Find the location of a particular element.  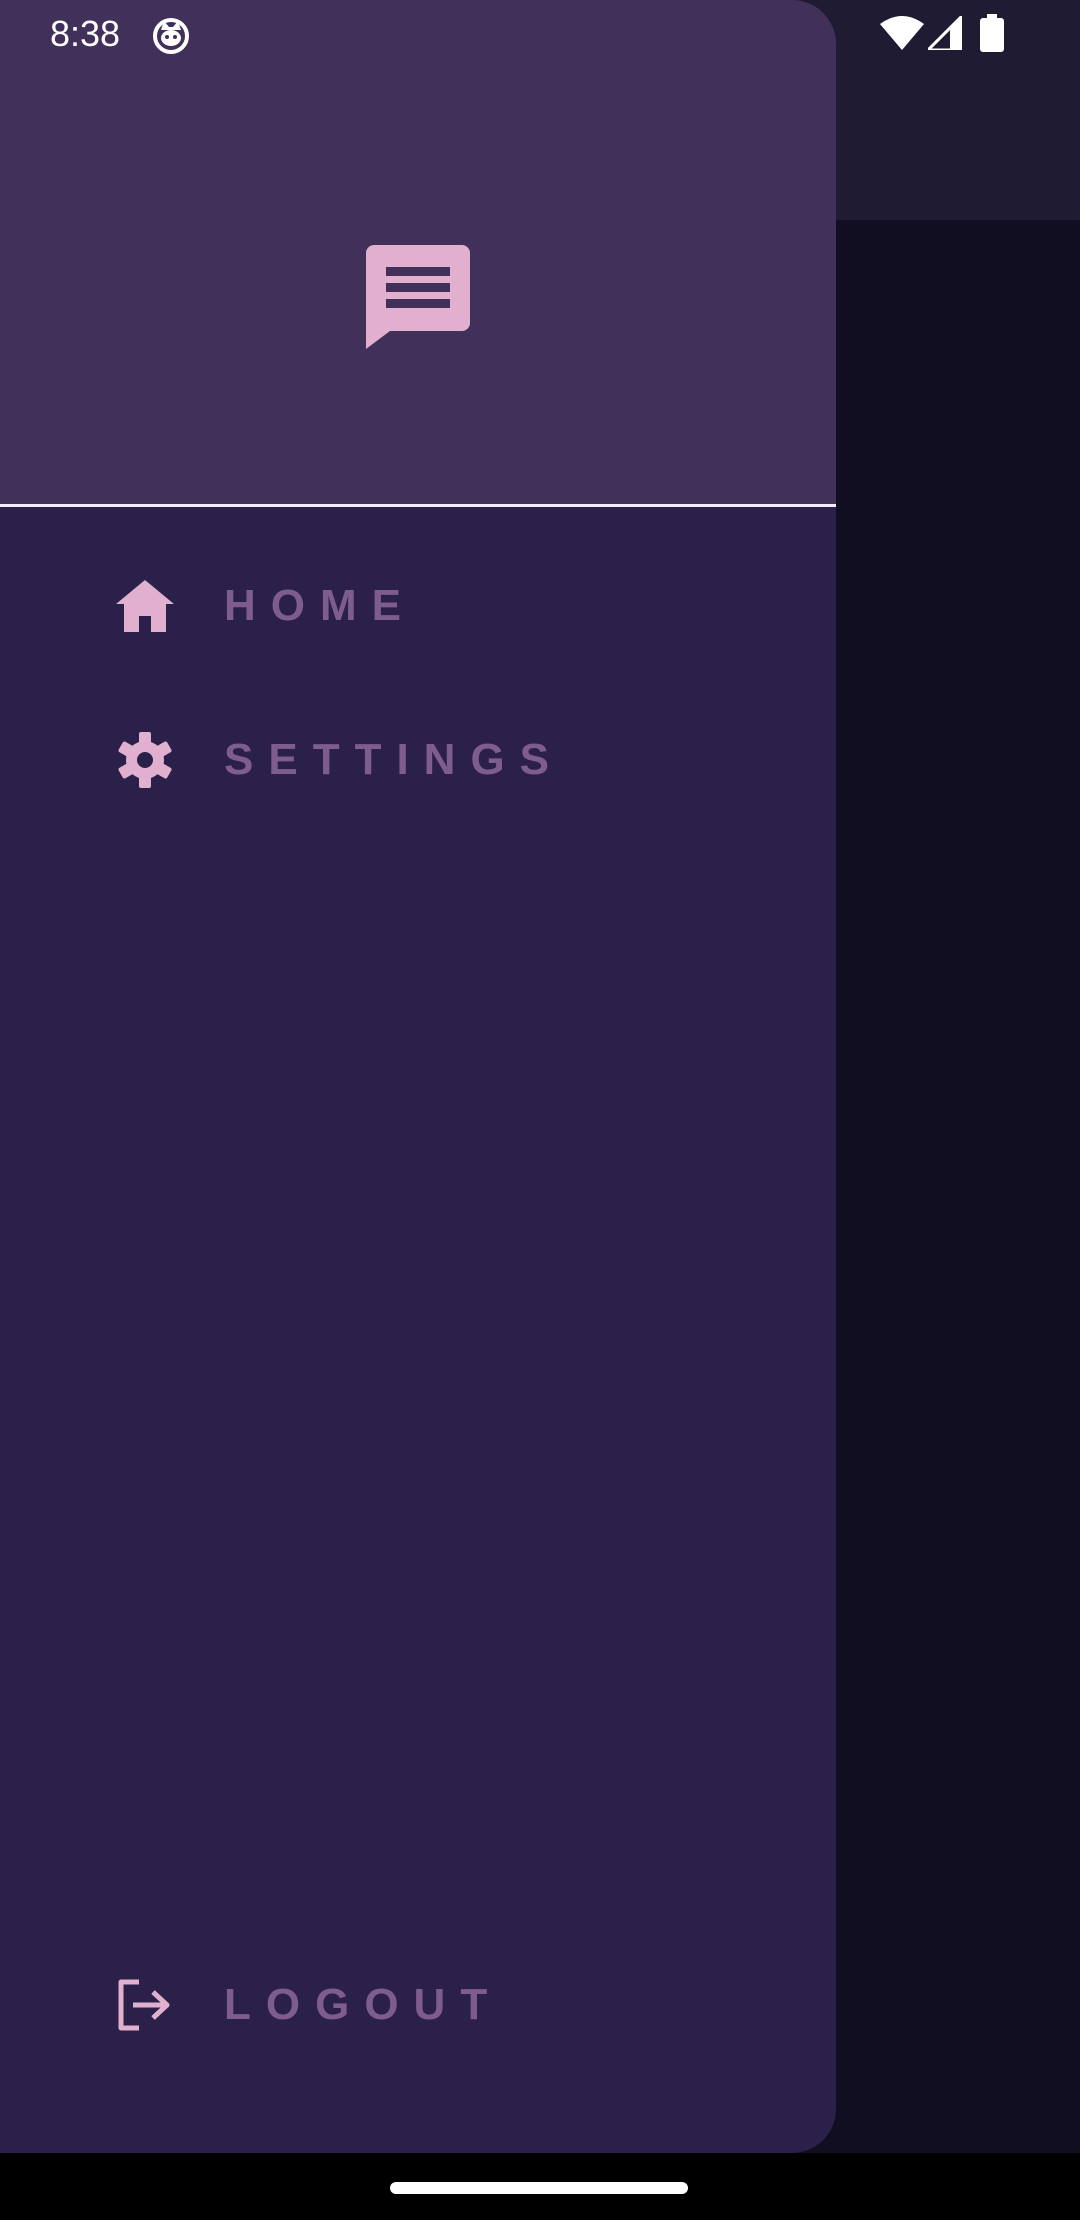

drawer-item-home: HOME is located at coordinates (418, 606).